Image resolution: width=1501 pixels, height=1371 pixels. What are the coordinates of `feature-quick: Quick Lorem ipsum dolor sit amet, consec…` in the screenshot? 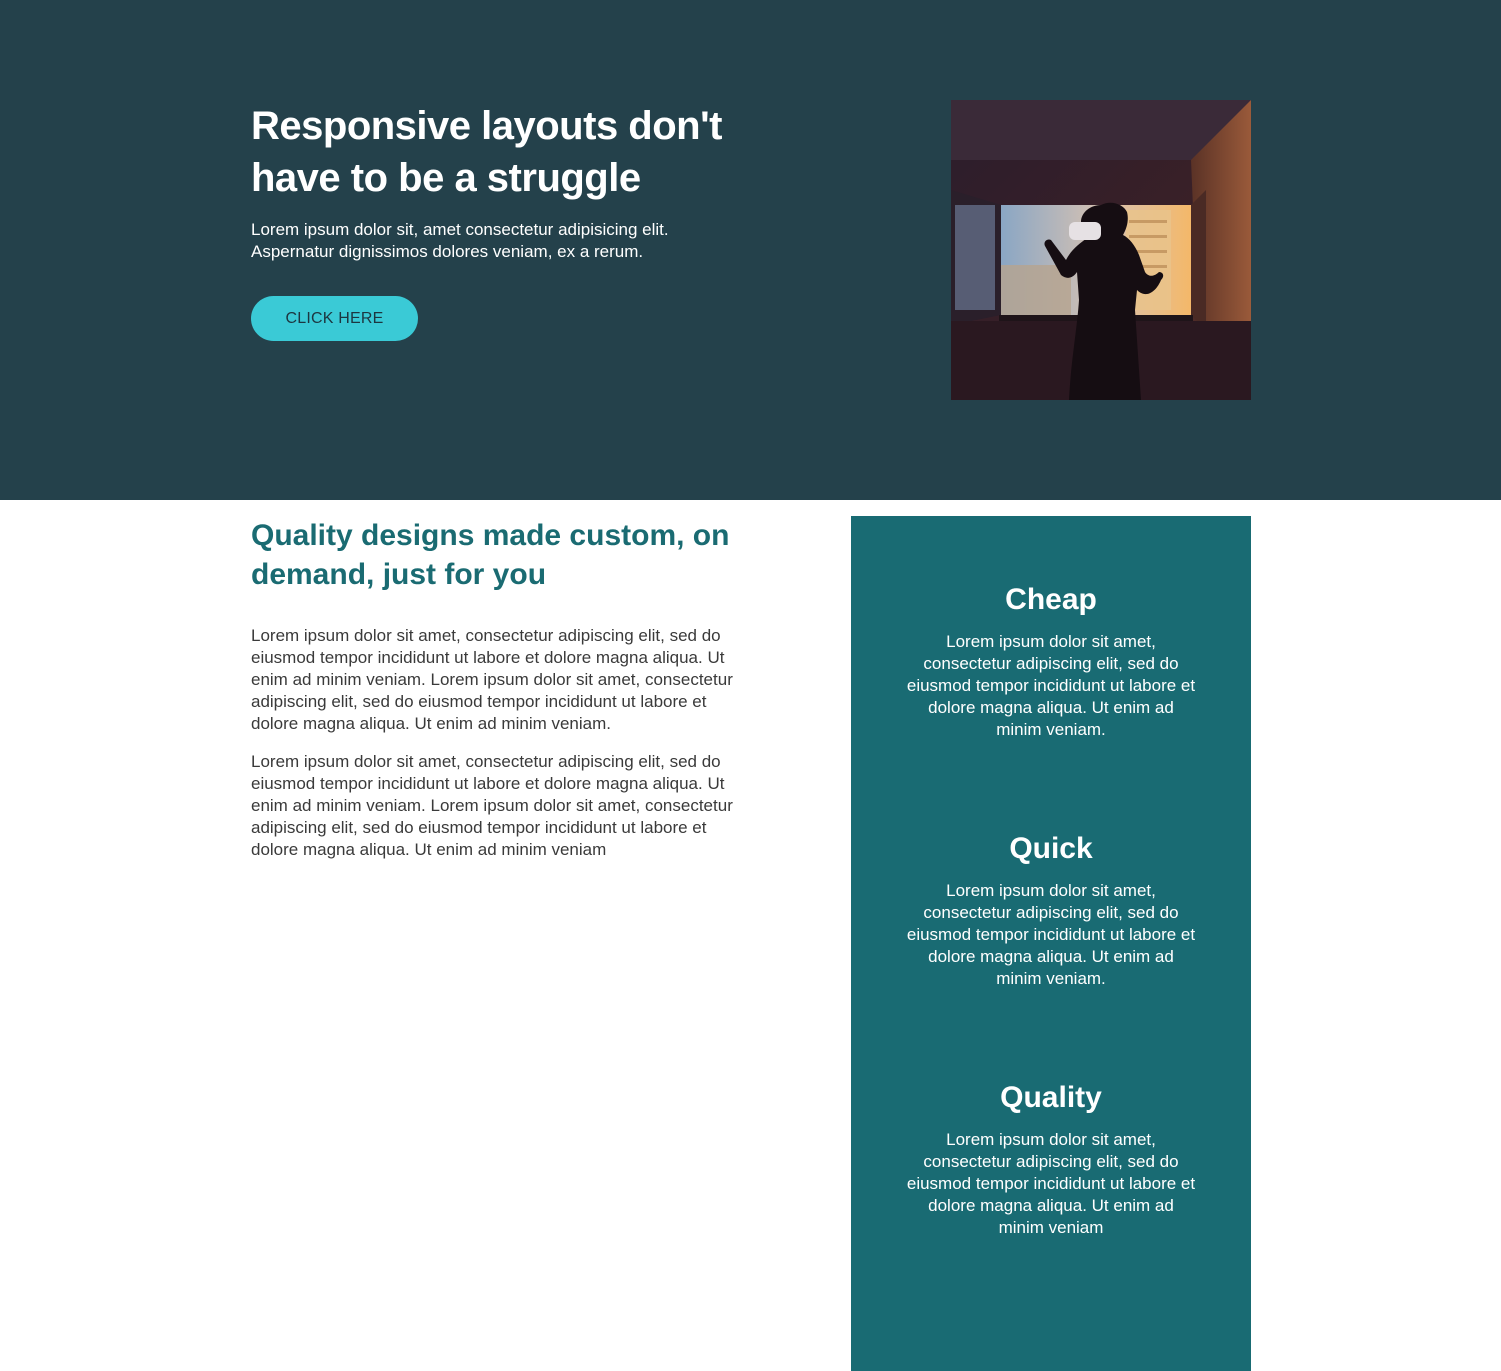 It's located at (1051, 909).